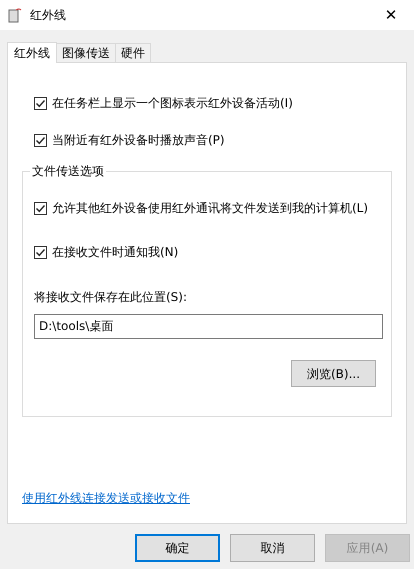 The width and height of the screenshot is (414, 569). Describe the element at coordinates (208, 326) in the screenshot. I see `path-field: D:\tools\桌面` at that location.